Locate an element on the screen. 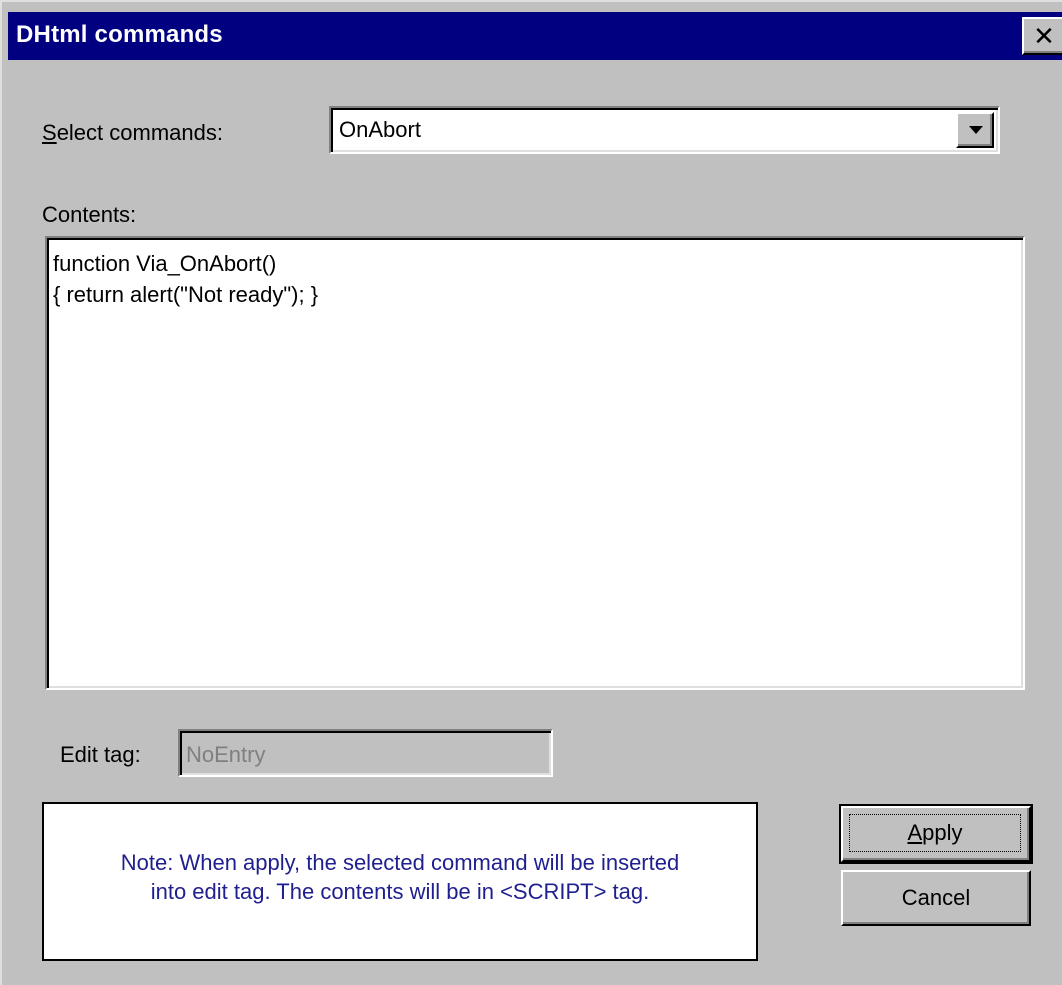 The height and width of the screenshot is (985, 1062). apply-button-label: Apply is located at coordinates (935, 833).